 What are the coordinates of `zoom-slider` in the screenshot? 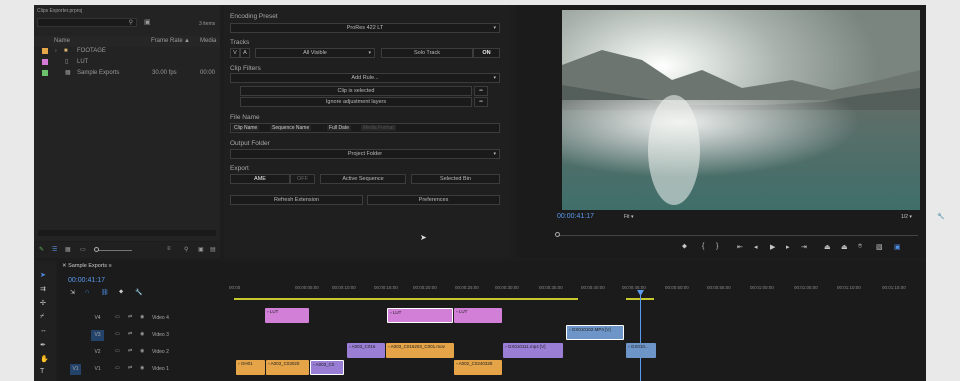 It's located at (114, 250).